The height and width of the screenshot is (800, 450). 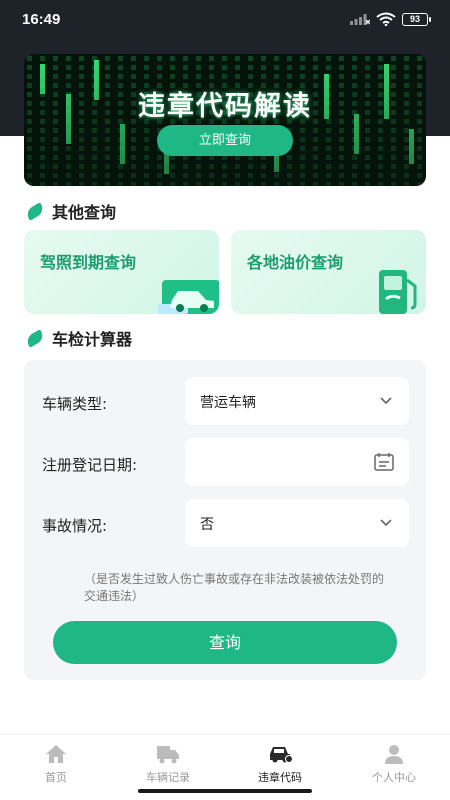 I want to click on home-indicator, so click(x=225, y=791).